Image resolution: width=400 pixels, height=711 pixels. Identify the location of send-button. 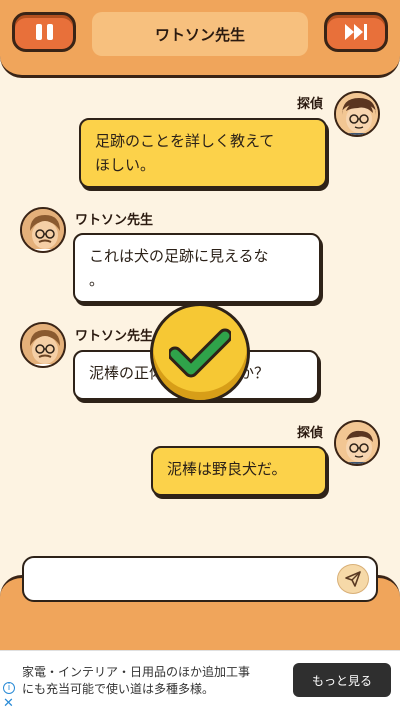
(353, 579).